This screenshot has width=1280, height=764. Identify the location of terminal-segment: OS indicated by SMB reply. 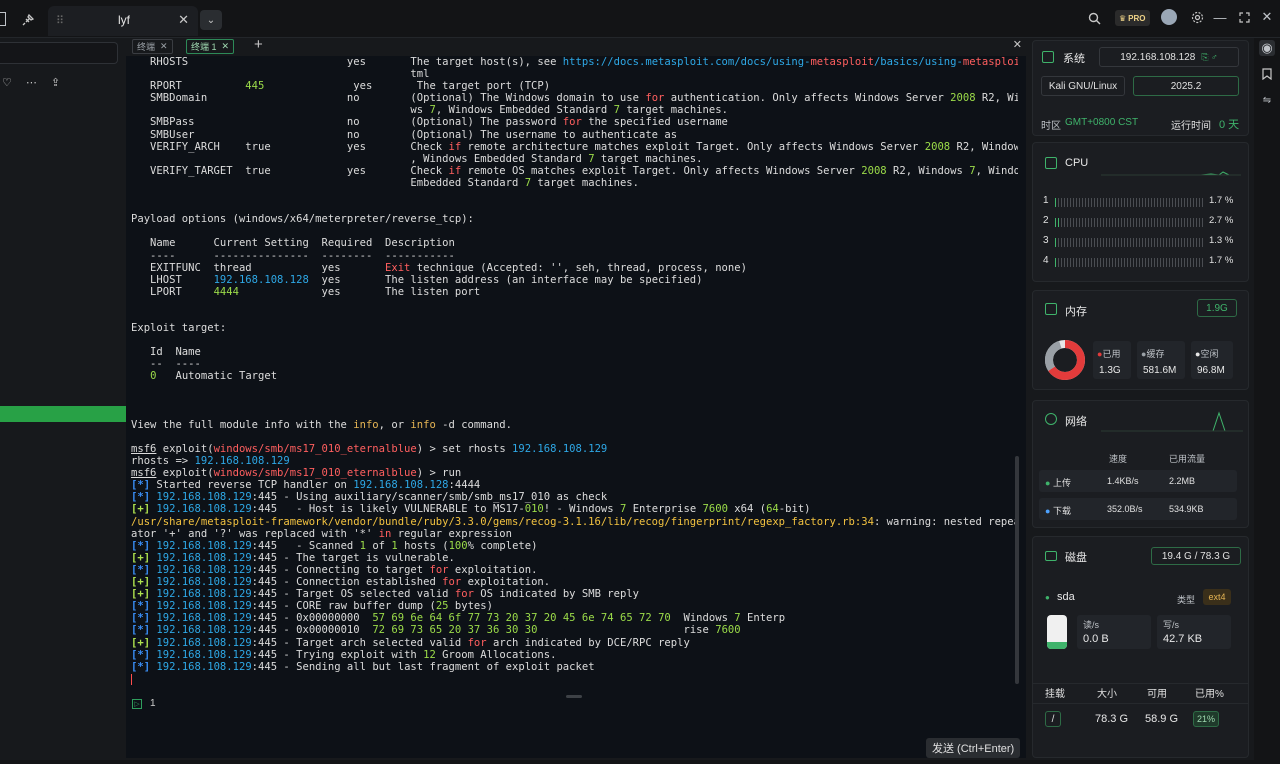
(556, 594).